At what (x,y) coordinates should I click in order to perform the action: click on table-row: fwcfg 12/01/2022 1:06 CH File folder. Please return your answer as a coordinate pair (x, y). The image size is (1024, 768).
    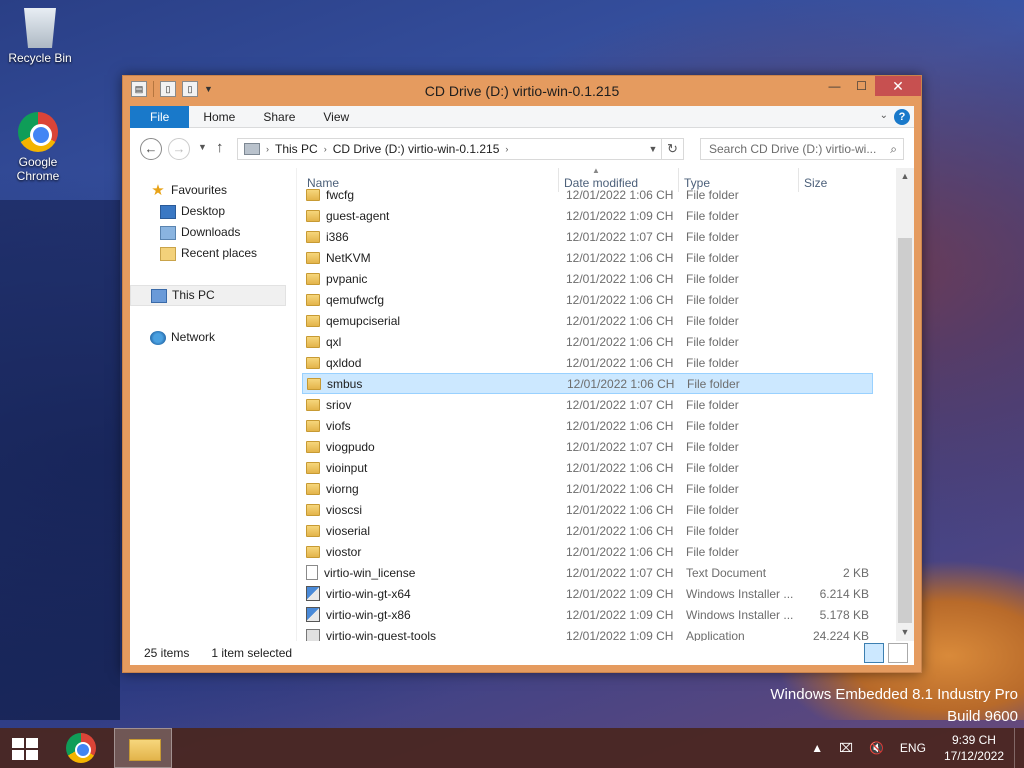
    Looking at the image, I should click on (587, 194).